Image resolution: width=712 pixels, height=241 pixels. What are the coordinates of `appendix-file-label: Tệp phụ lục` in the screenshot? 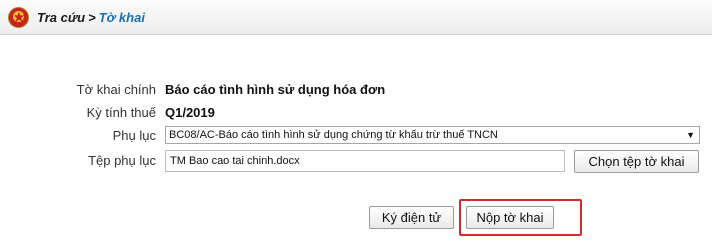 It's located at (122, 160).